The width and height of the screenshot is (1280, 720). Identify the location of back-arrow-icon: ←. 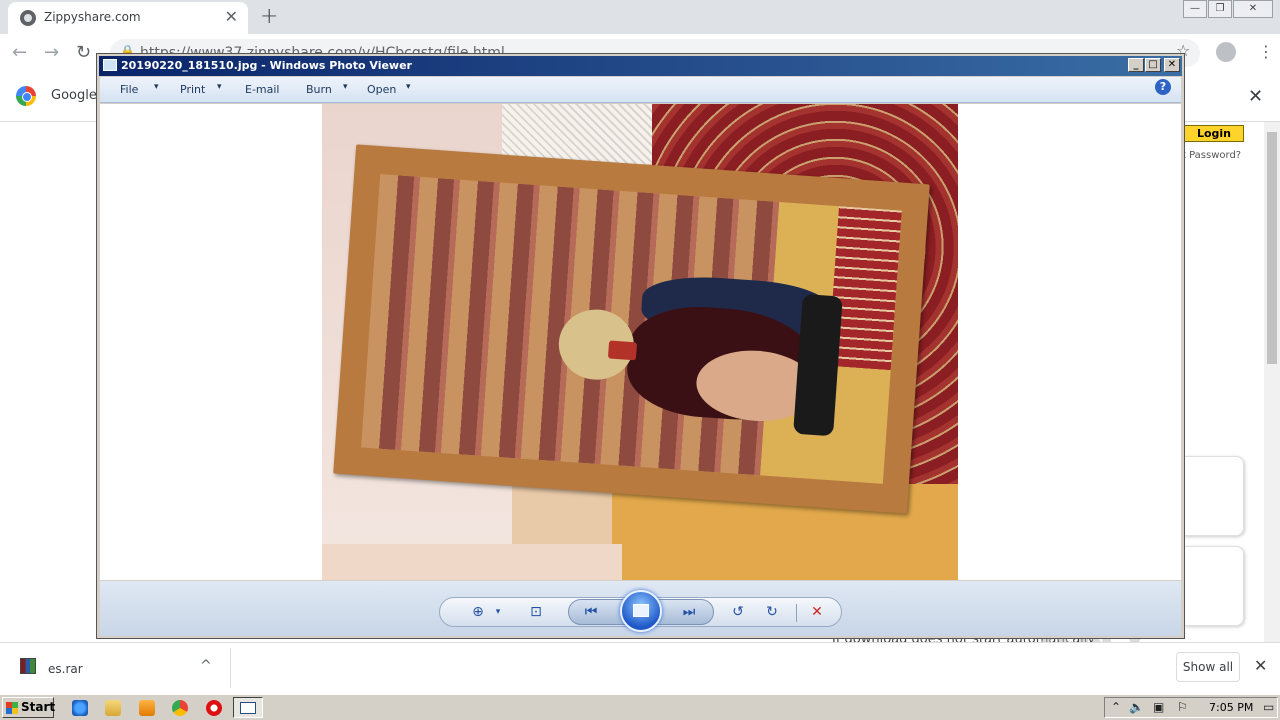
(19, 52).